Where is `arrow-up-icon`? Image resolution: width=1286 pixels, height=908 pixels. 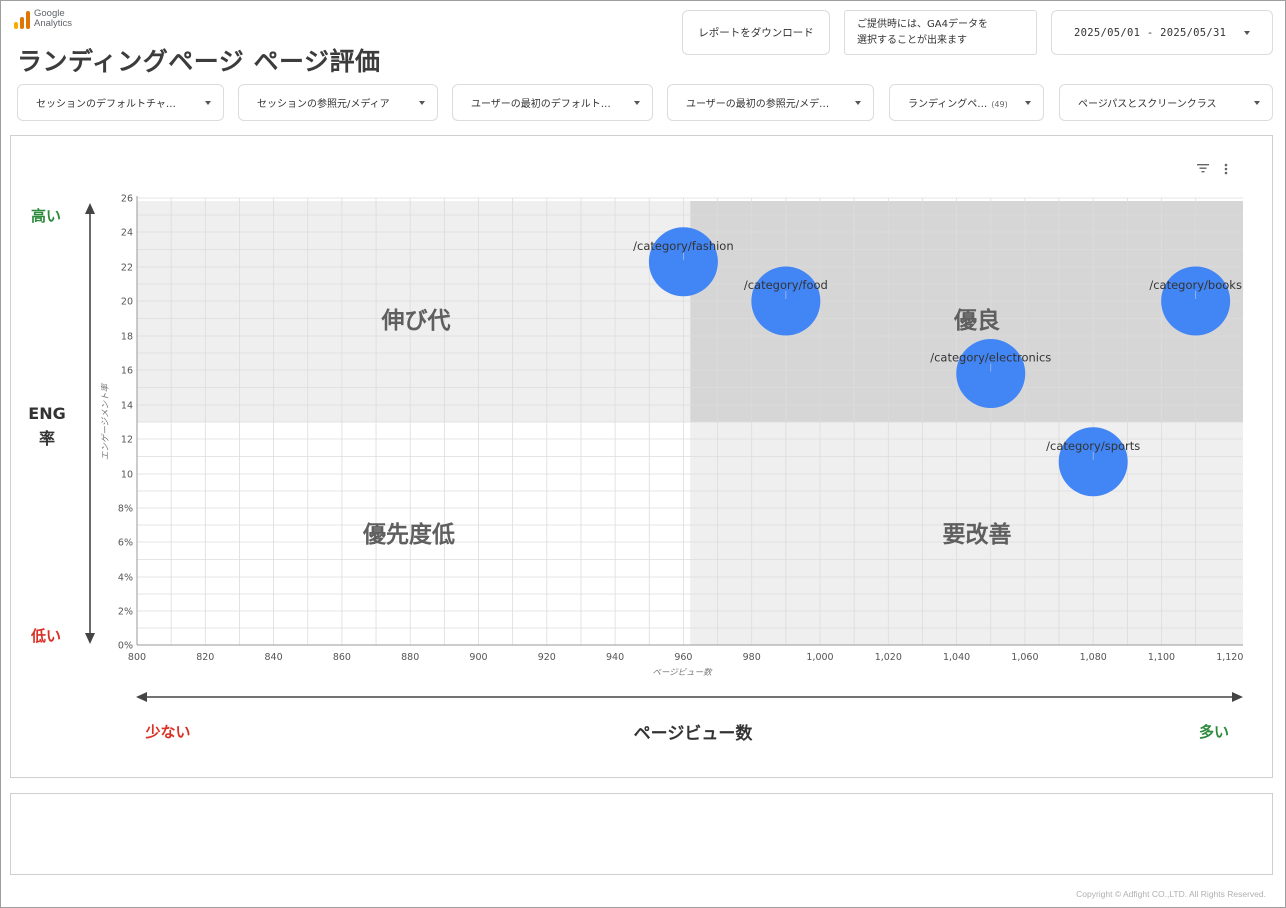
arrow-up-icon is located at coordinates (90, 208).